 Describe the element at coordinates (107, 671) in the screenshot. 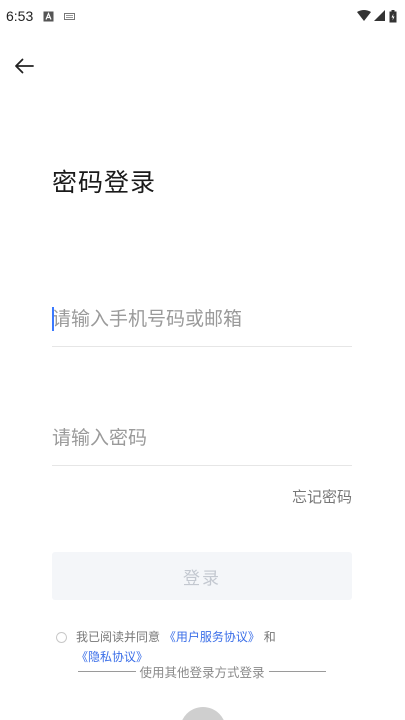

I see `divider-line-left` at that location.